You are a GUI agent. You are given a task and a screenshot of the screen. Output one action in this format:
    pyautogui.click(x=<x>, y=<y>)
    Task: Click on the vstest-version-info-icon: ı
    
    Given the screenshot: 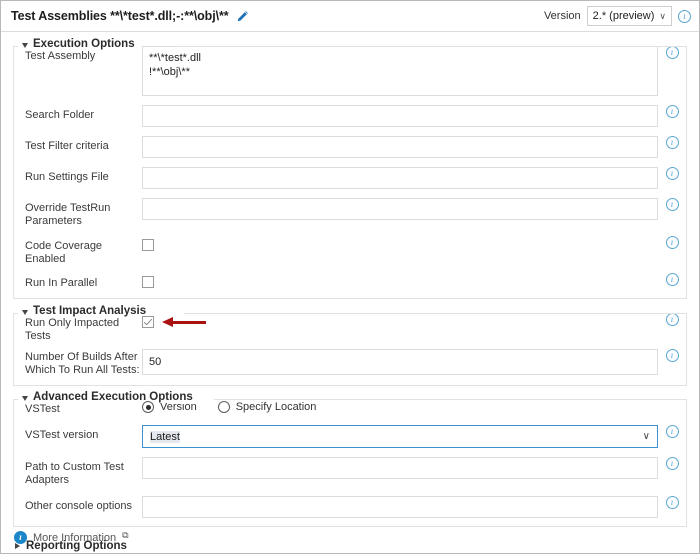 What is the action you would take?
    pyautogui.click(x=672, y=431)
    